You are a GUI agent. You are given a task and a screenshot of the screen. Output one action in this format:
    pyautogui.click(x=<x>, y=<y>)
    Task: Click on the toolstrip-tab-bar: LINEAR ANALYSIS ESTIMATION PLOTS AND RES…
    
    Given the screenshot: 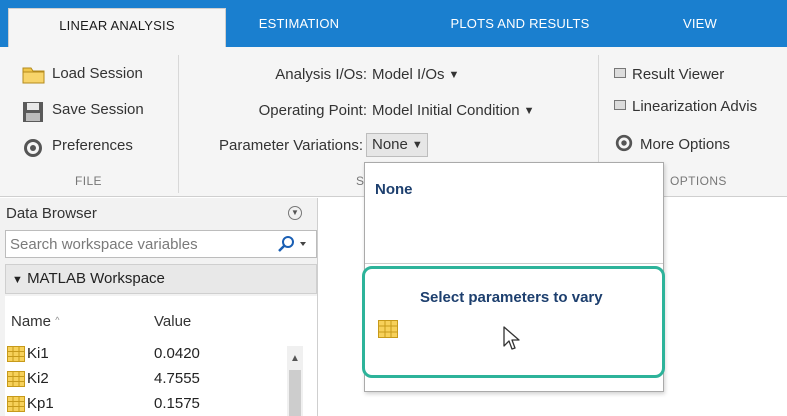 What is the action you would take?
    pyautogui.click(x=393, y=23)
    